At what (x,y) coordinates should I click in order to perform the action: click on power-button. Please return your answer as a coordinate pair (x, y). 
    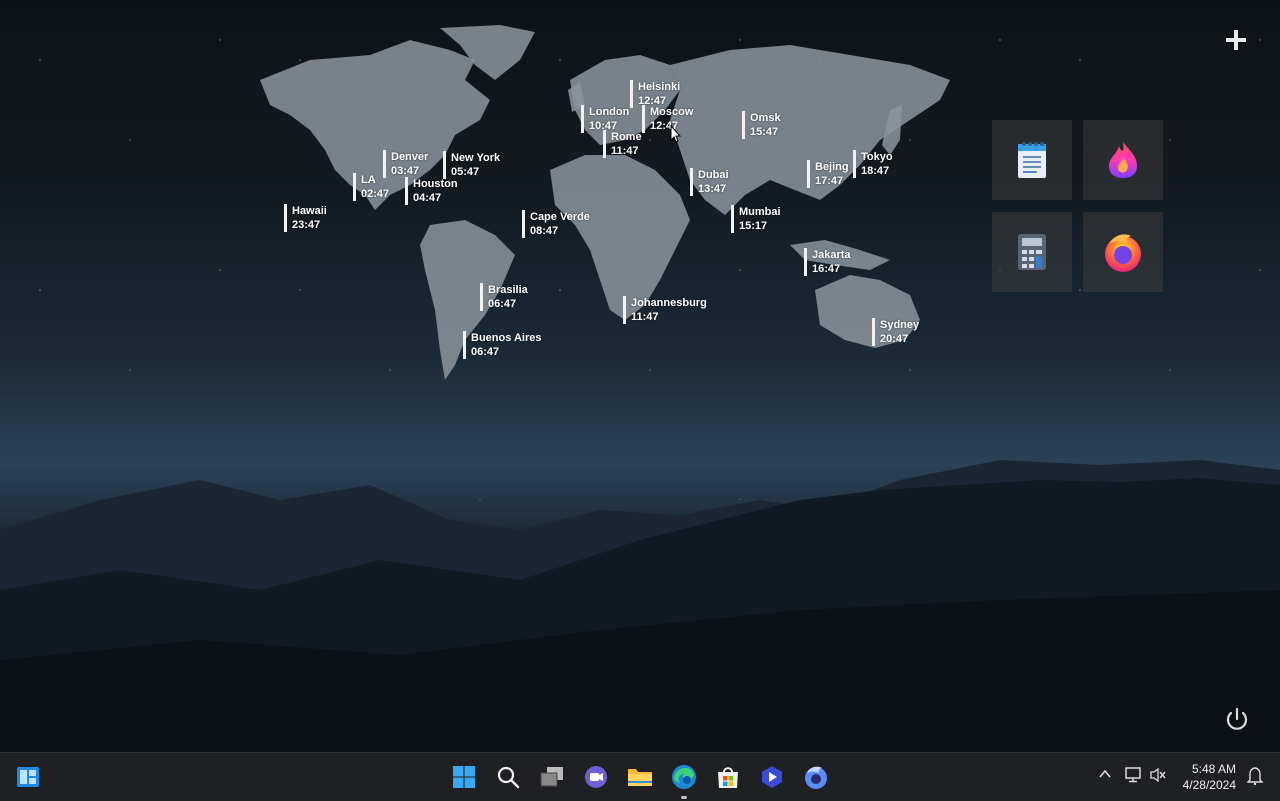
    Looking at the image, I should click on (1237, 719).